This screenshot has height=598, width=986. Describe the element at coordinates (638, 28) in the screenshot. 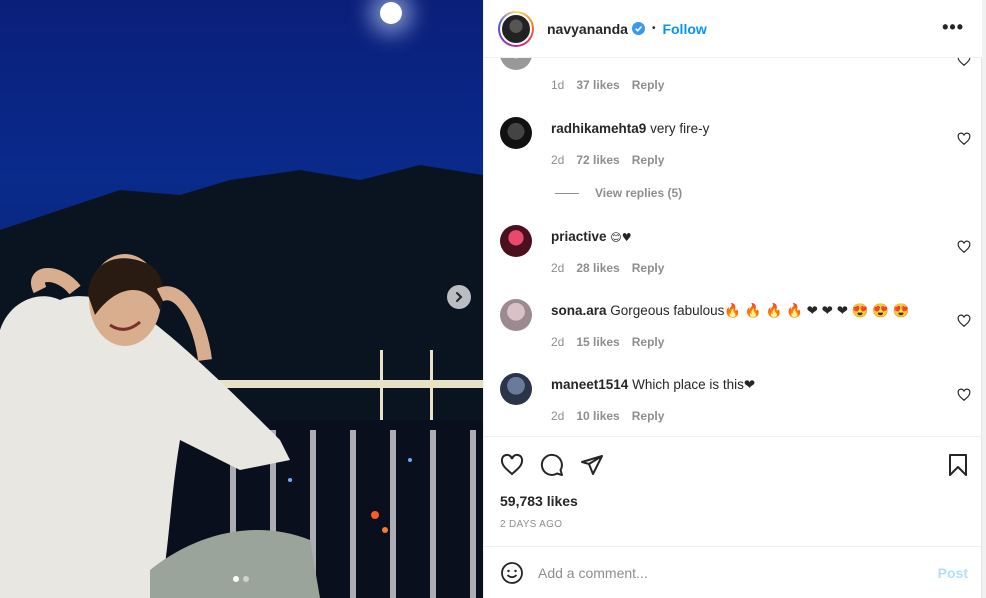

I see `verified-badge-icon` at that location.